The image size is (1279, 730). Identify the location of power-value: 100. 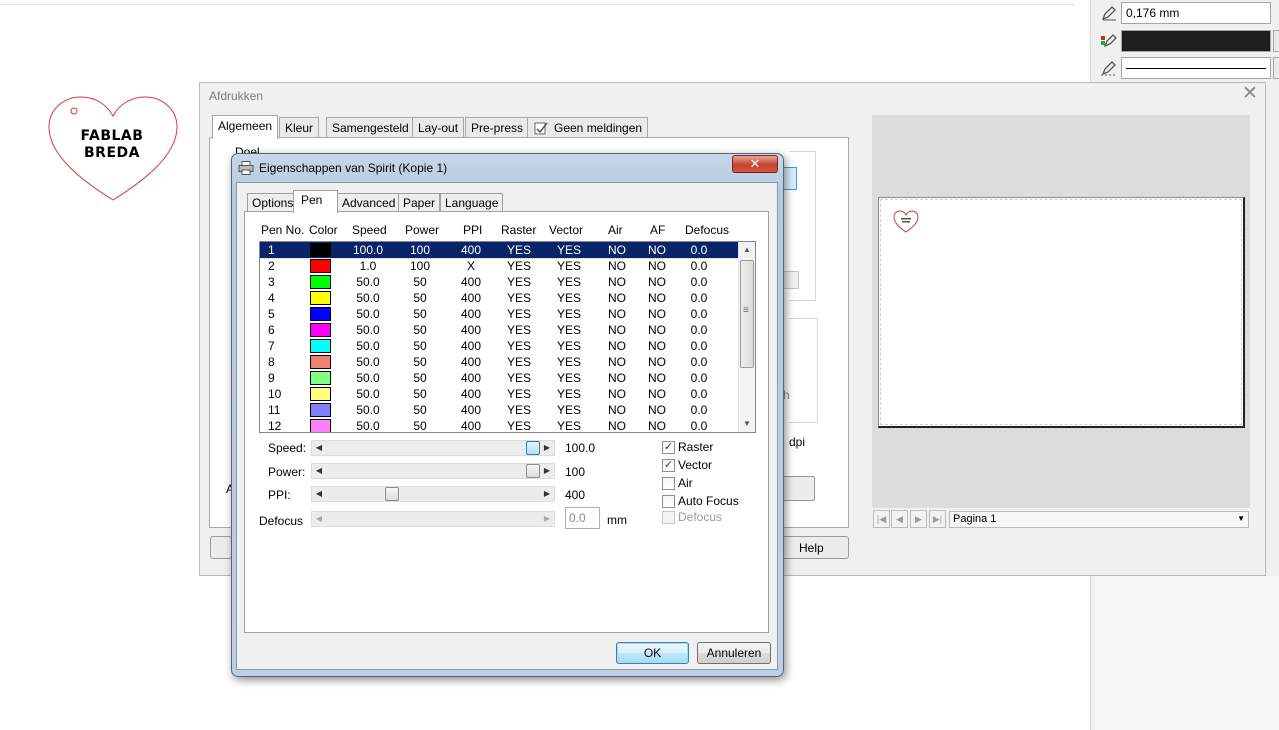
(575, 472).